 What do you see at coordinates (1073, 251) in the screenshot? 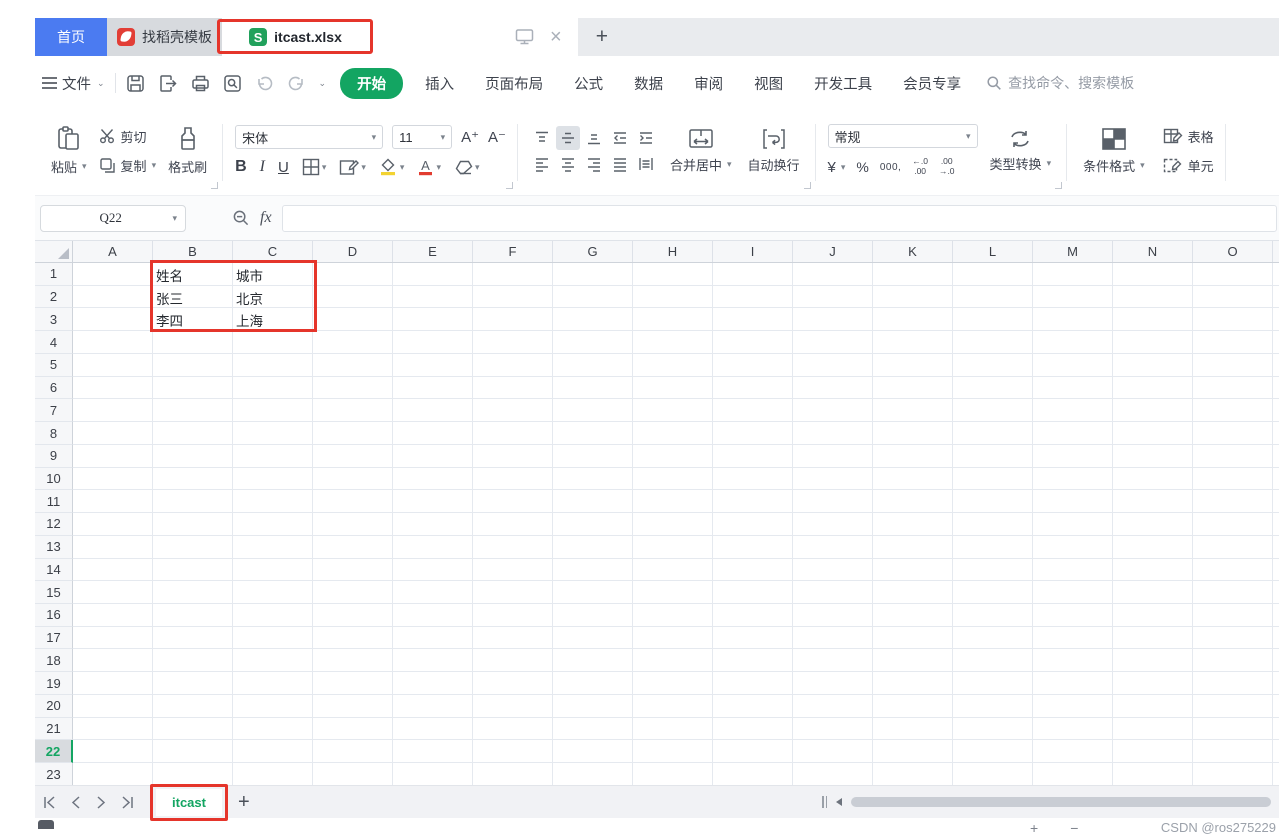
I see `column-header-M: M` at bounding box center [1073, 251].